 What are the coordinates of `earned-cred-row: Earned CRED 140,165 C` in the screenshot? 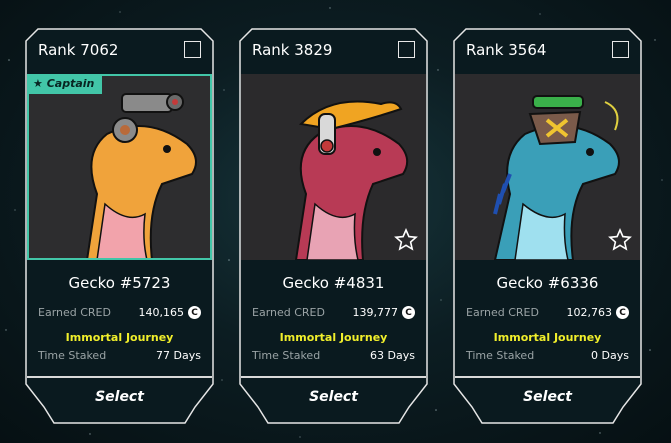 It's located at (119, 312).